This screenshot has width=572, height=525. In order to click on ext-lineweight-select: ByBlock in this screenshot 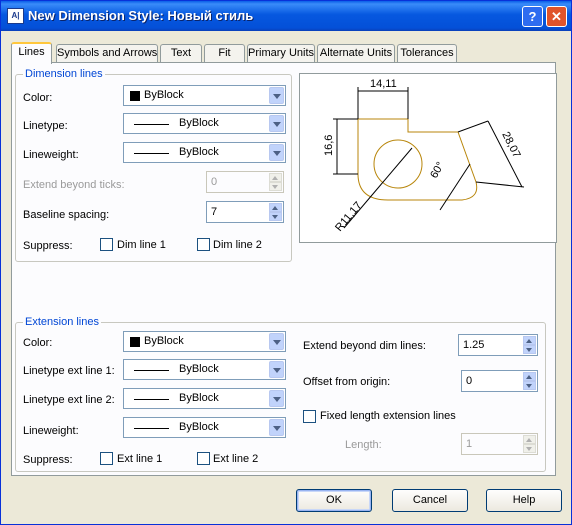, I will do `click(204, 427)`.